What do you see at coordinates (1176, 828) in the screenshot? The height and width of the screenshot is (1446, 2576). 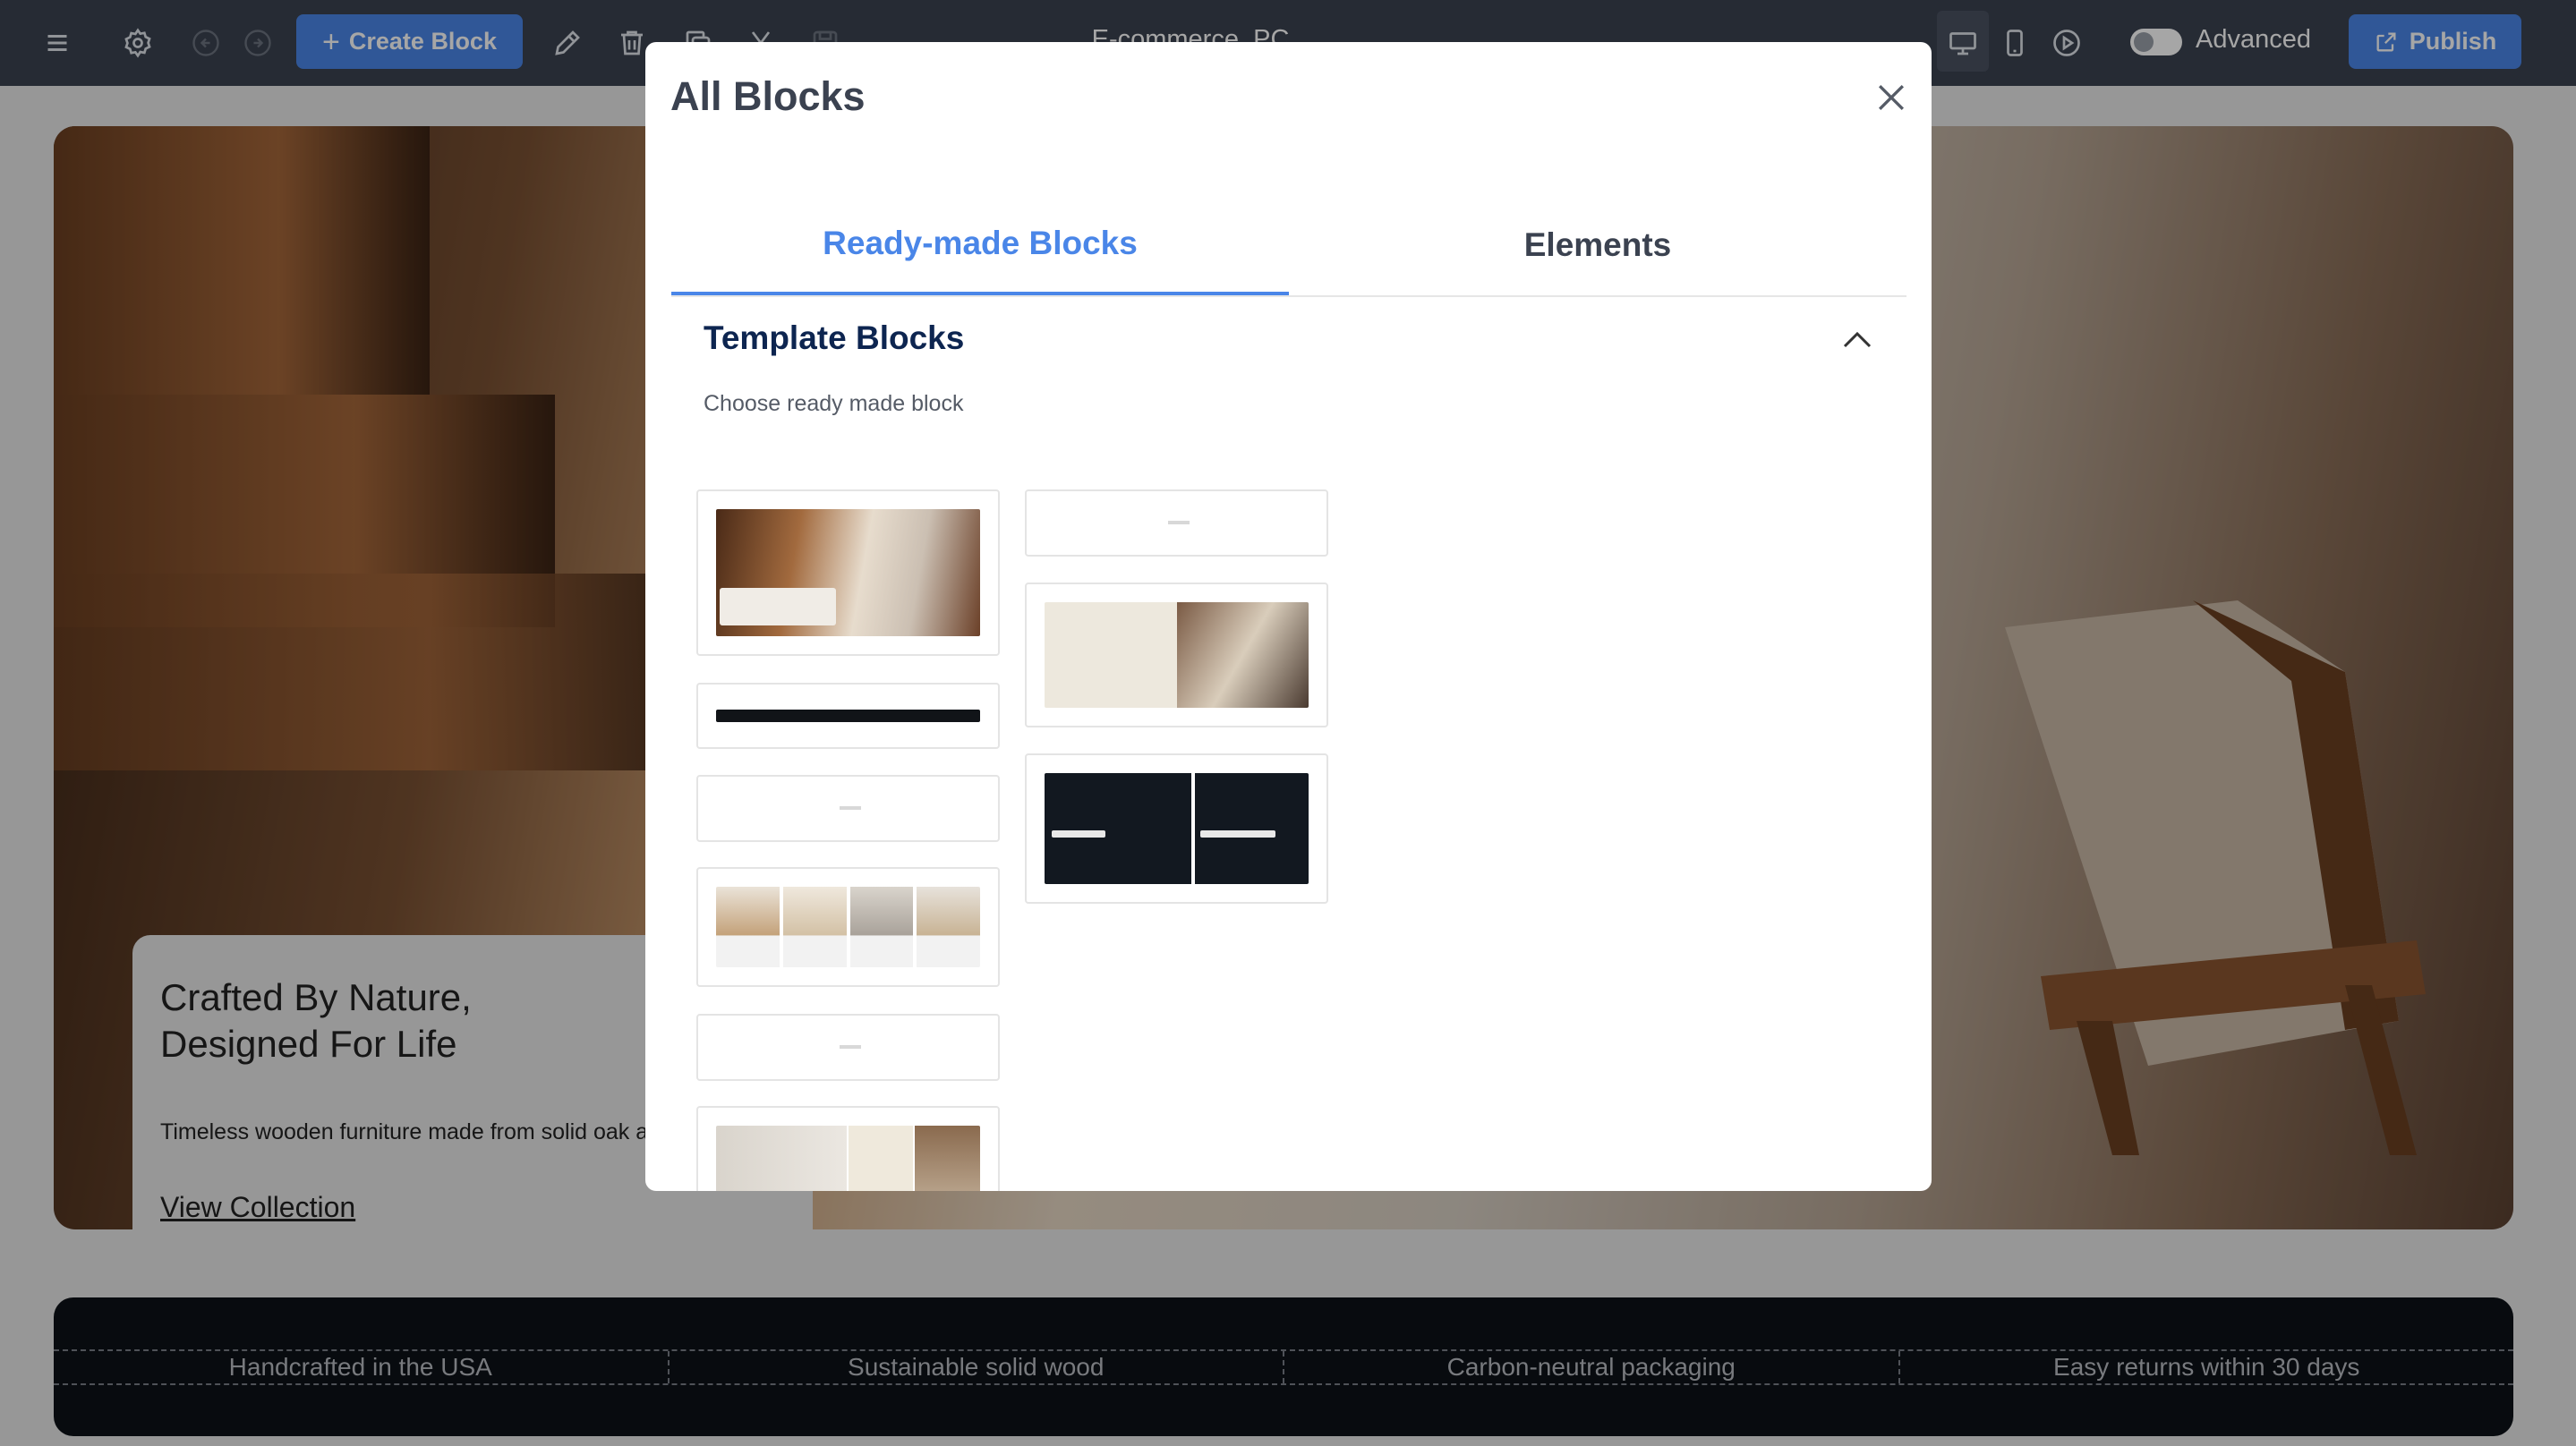 I see `template-block-footer-newsletter-thumbnail` at bounding box center [1176, 828].